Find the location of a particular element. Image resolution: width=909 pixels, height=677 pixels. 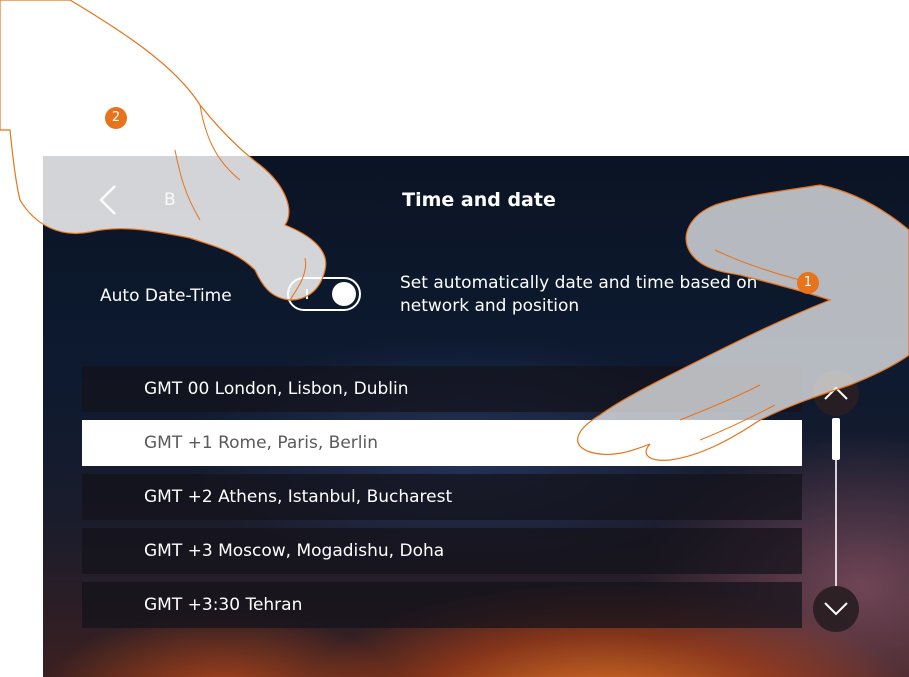

page-title: Time and date is located at coordinates (479, 200).